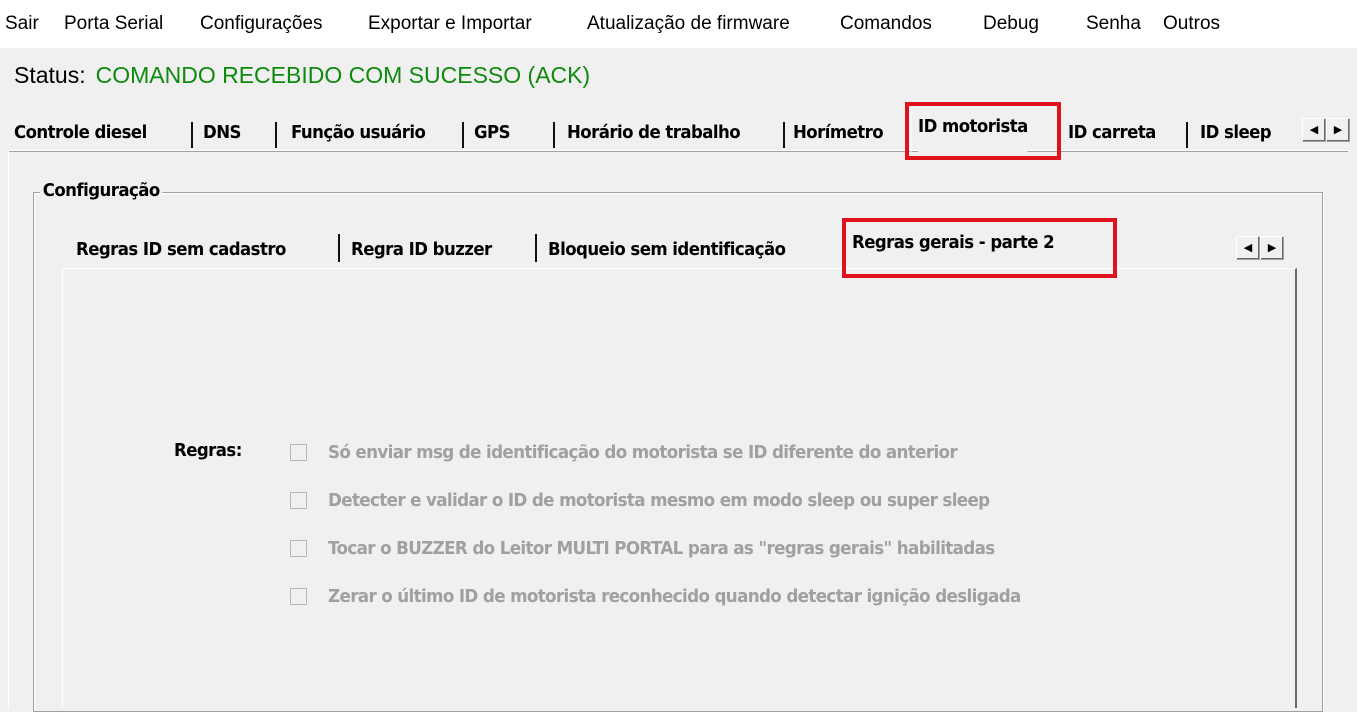 This screenshot has height=712, width=1357. What do you see at coordinates (450, 24) in the screenshot?
I see `menu-exportar-importar: Exportar e Importar` at bounding box center [450, 24].